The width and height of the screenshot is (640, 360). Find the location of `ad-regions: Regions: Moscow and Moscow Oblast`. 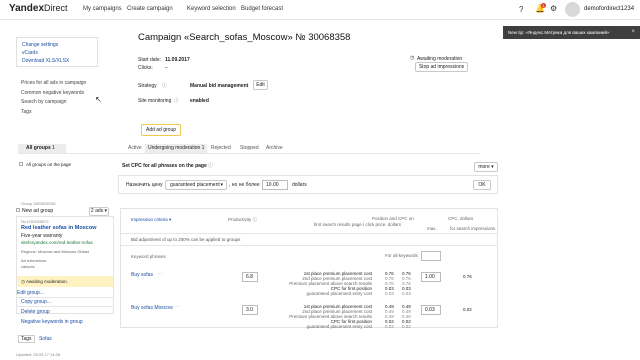

ad-regions: Regions: Moscow and Moscow Oblast is located at coordinates (55, 251).